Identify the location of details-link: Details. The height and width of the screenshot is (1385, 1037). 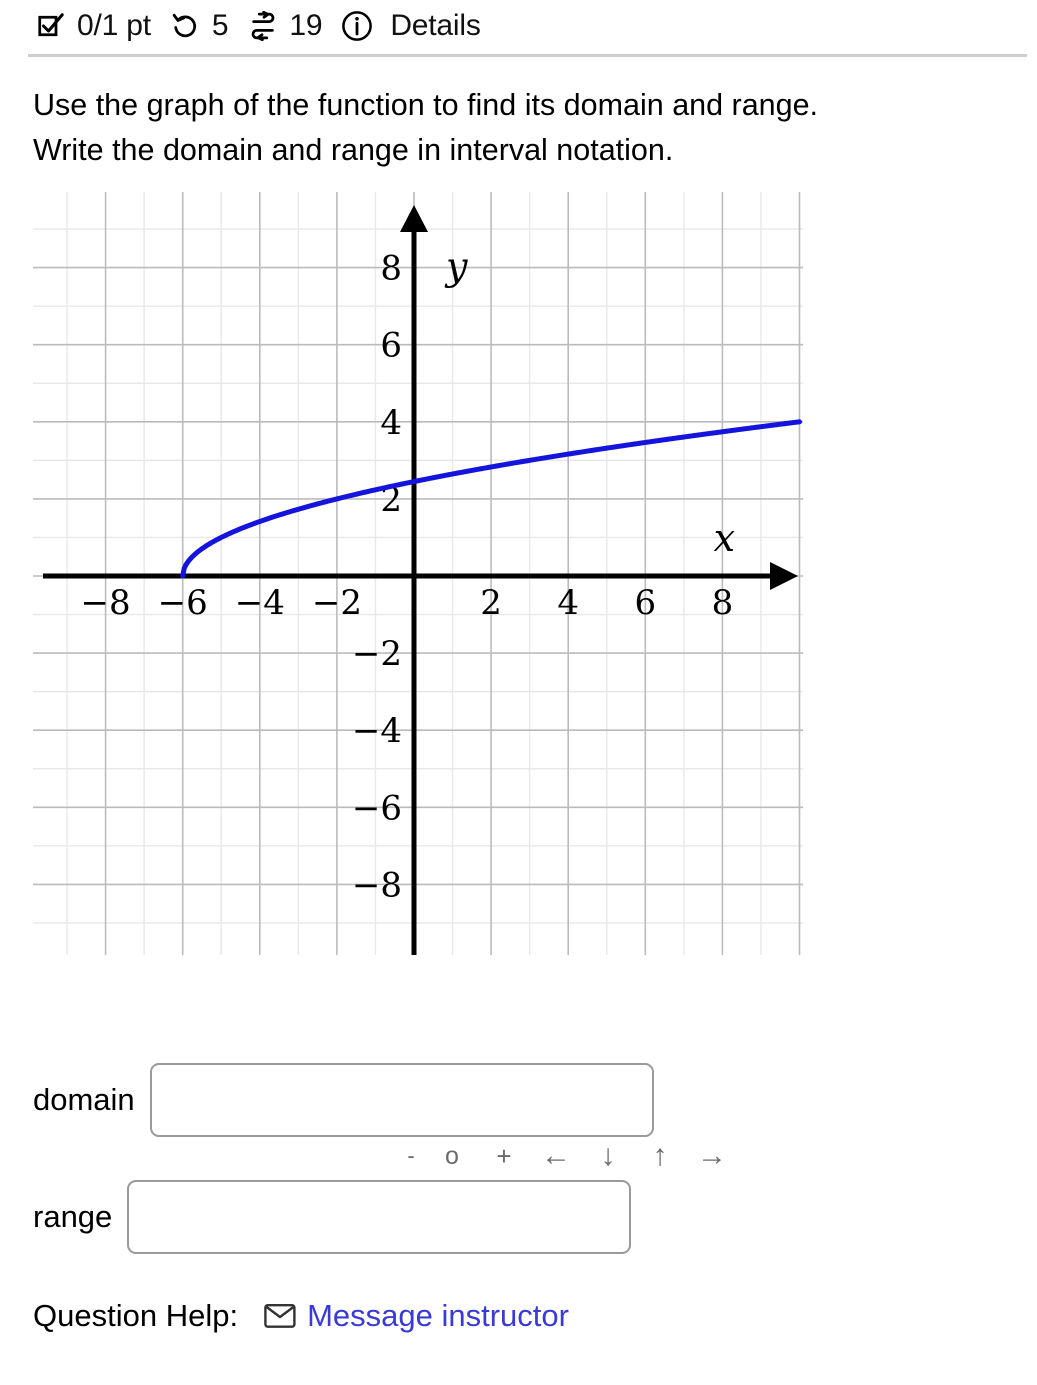
(435, 26).